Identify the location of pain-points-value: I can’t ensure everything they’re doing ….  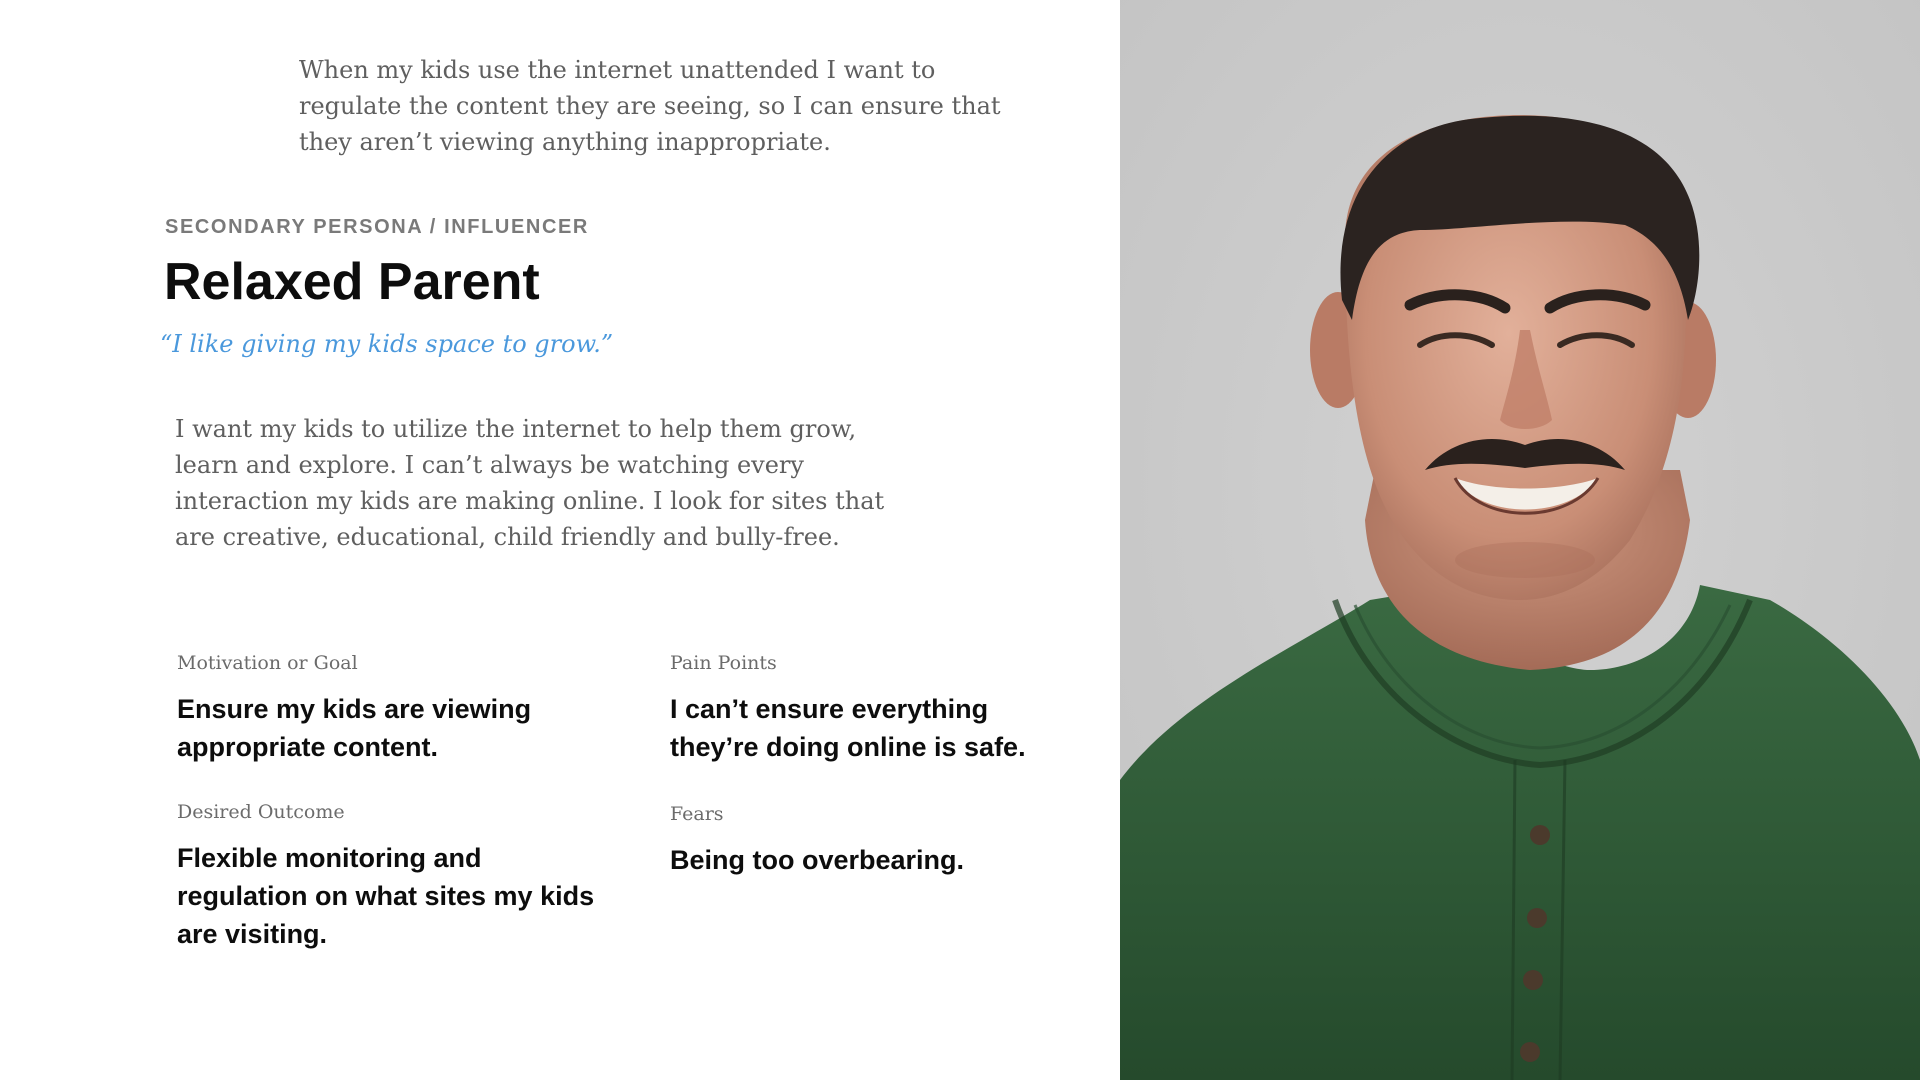
(848, 728).